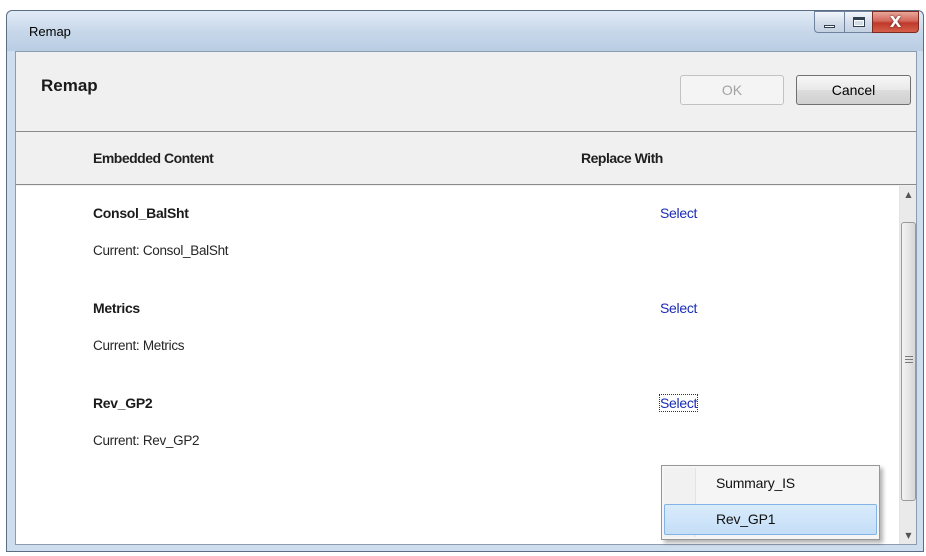 This screenshot has height=556, width=926. Describe the element at coordinates (161, 250) in the screenshot. I see `item-current: Current: Consol_BalSht` at that location.